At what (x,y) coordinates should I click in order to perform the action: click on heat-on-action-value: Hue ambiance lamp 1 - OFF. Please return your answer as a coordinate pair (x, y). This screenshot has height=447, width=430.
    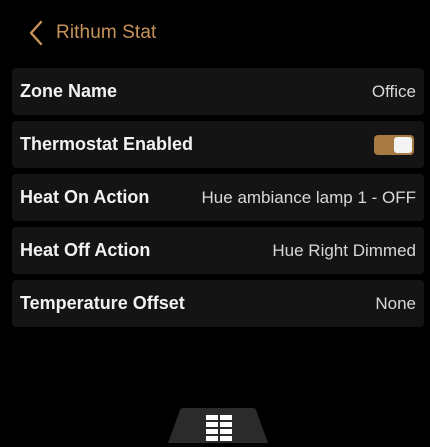
    Looking at the image, I should click on (308, 197).